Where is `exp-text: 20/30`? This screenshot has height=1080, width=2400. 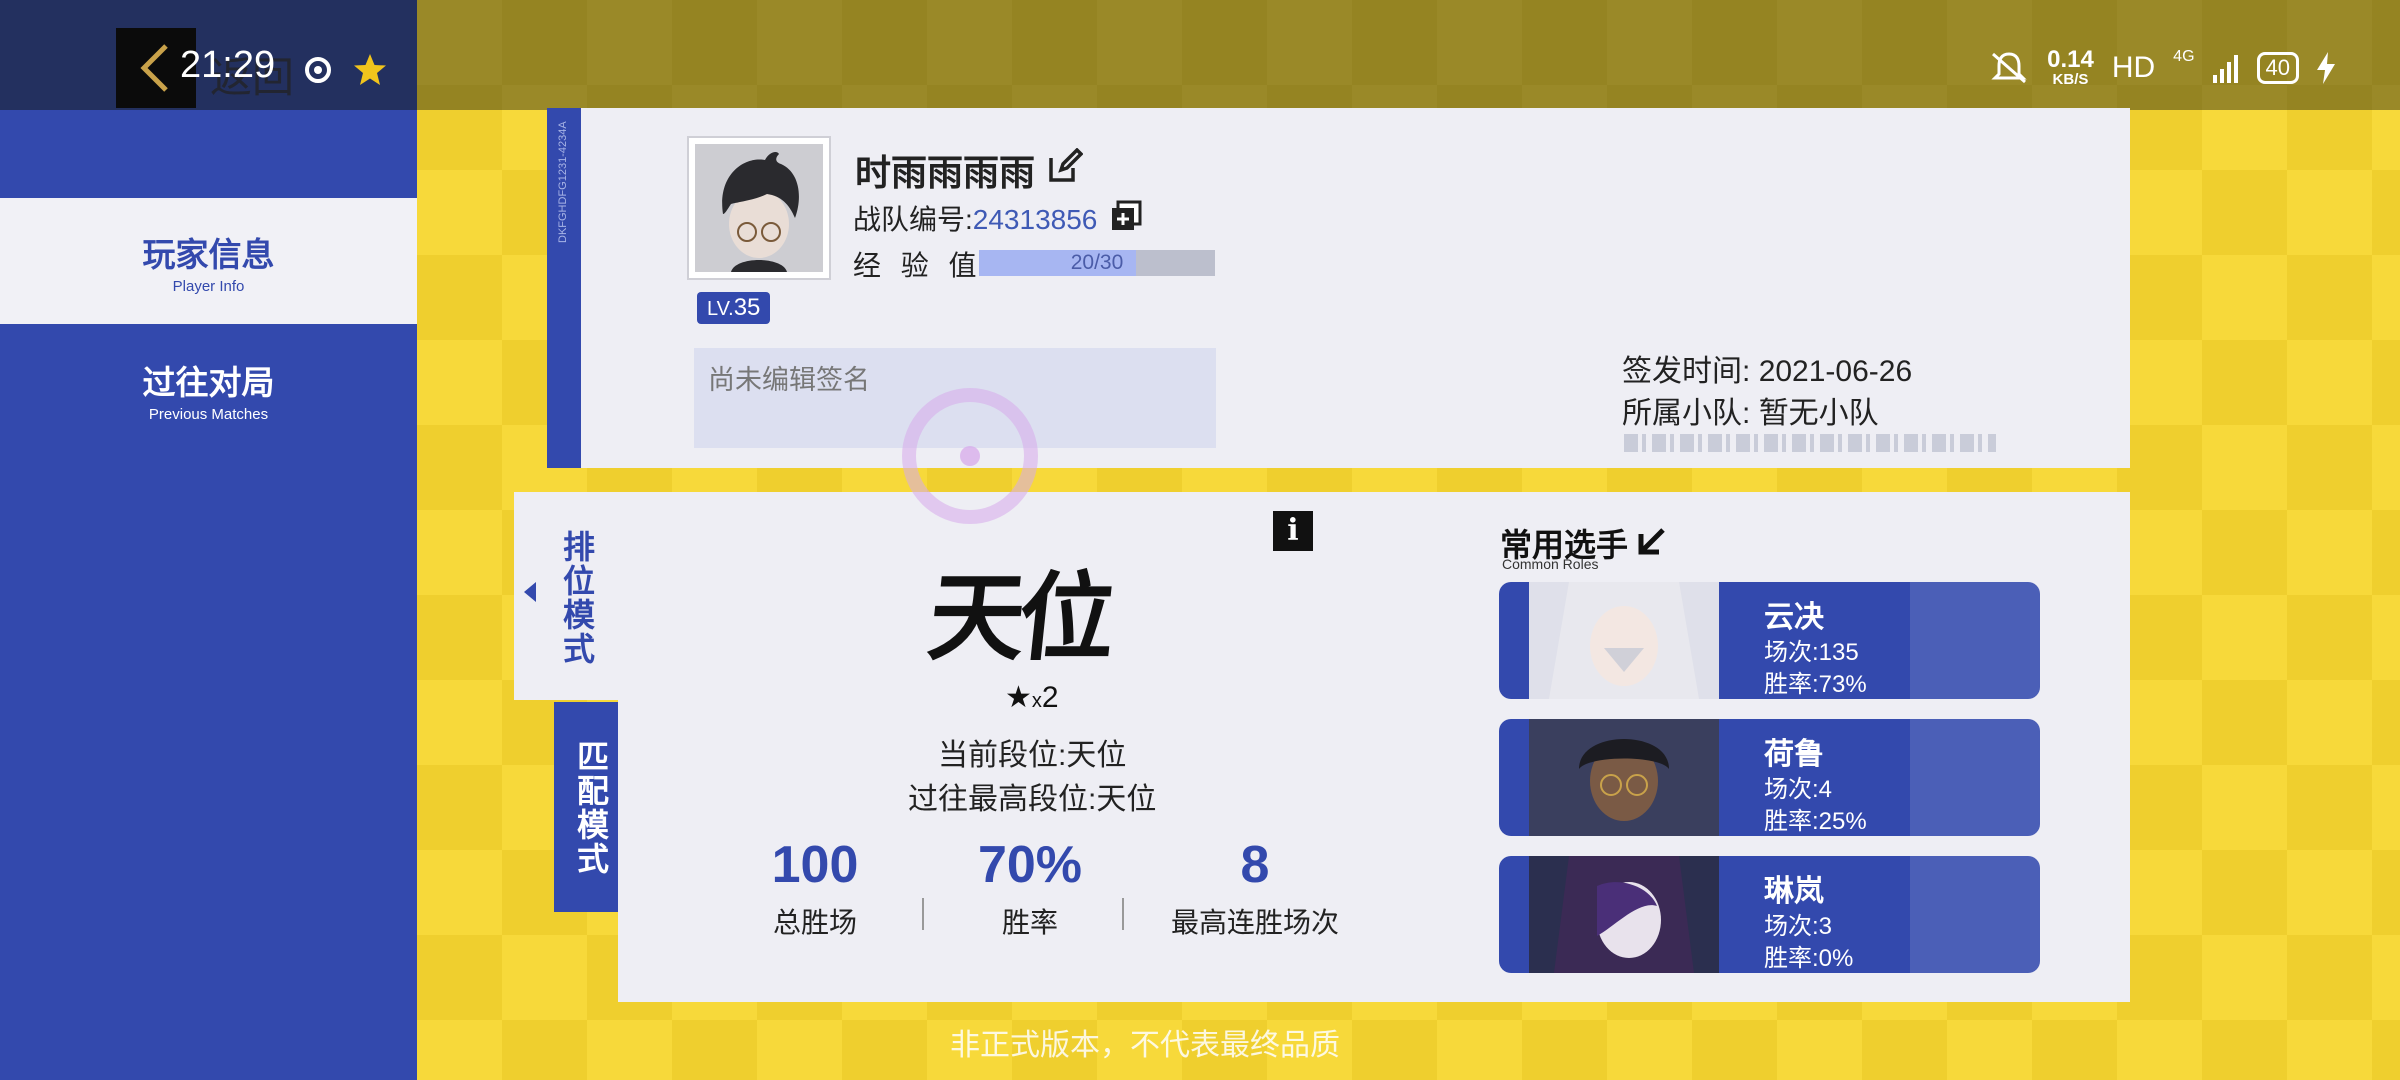 exp-text: 20/30 is located at coordinates (1097, 262).